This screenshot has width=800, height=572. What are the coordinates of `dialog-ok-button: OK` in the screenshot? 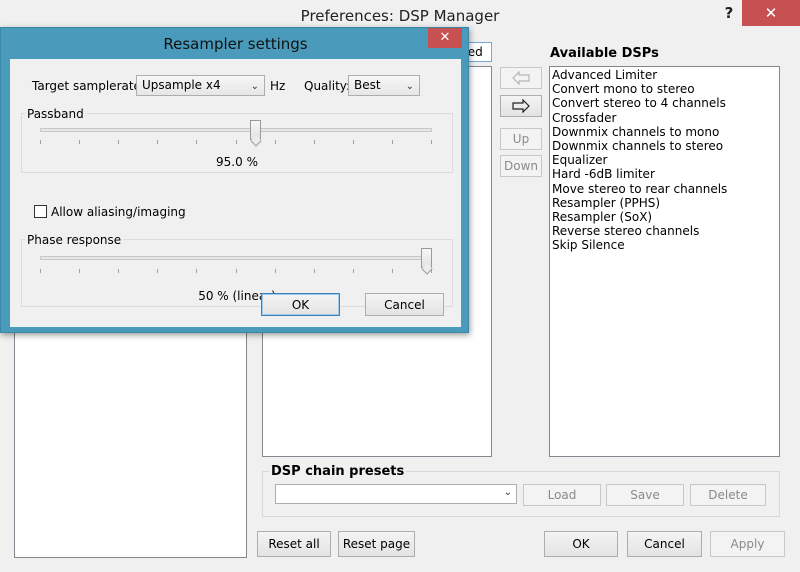 It's located at (300, 304).